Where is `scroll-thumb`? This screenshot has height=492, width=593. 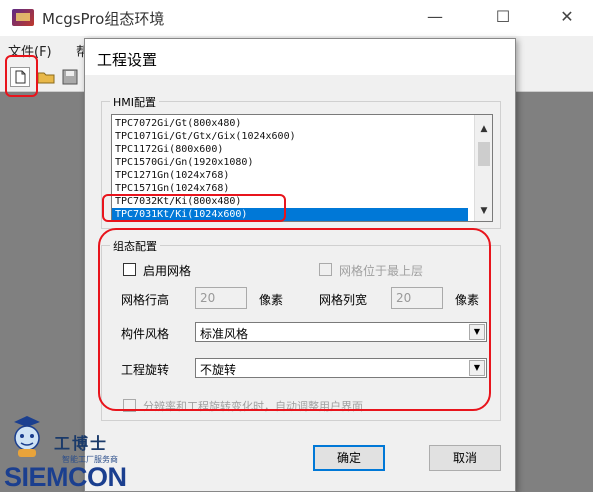
scroll-thumb is located at coordinates (484, 154).